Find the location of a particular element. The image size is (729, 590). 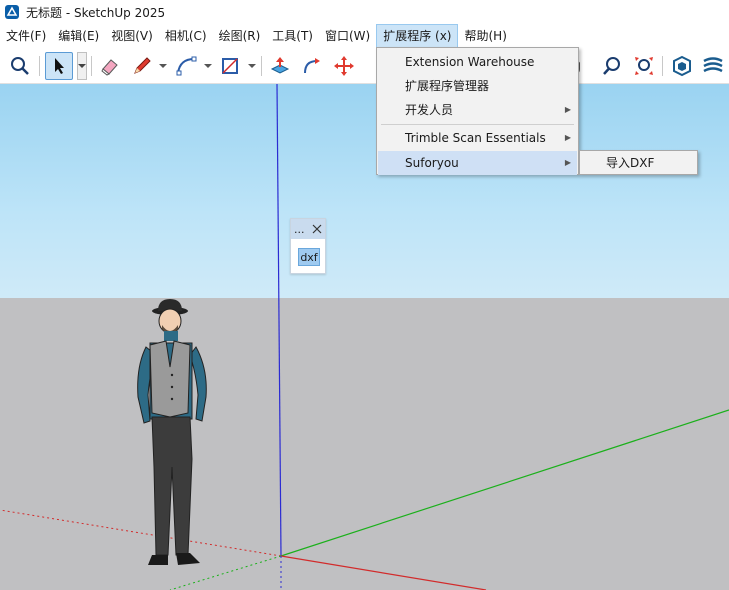

menu-camera: 相机(C) is located at coordinates (186, 36).